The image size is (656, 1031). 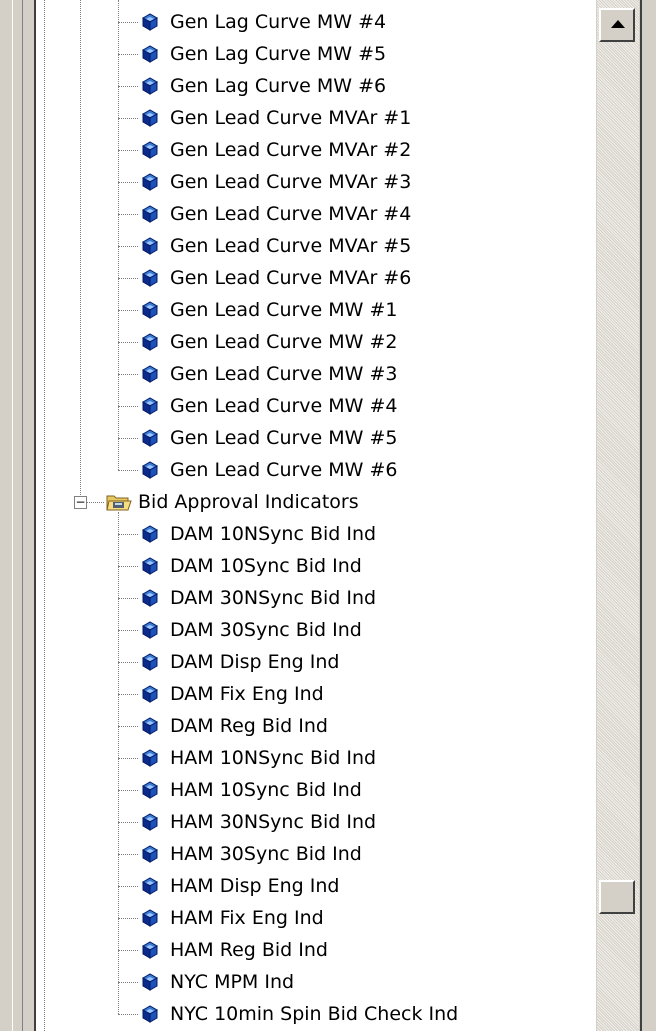 I want to click on tree-item-indicator: DAM 10Sync Bid Ind, so click(x=251, y=566).